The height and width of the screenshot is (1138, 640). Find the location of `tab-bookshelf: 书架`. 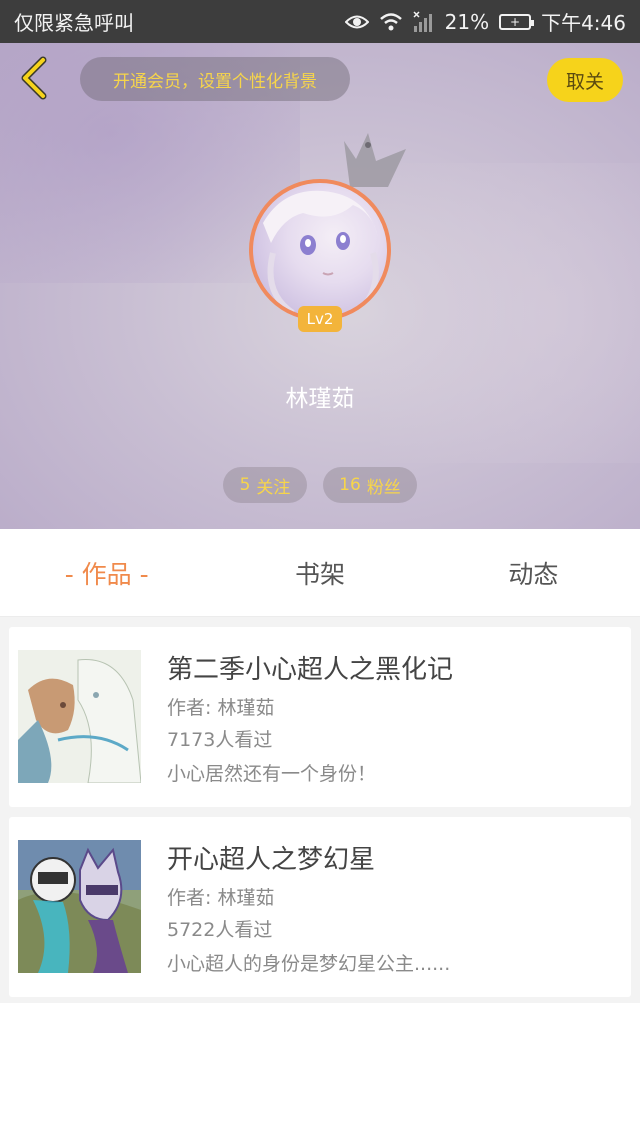

tab-bookshelf: 书架 is located at coordinates (319, 573).